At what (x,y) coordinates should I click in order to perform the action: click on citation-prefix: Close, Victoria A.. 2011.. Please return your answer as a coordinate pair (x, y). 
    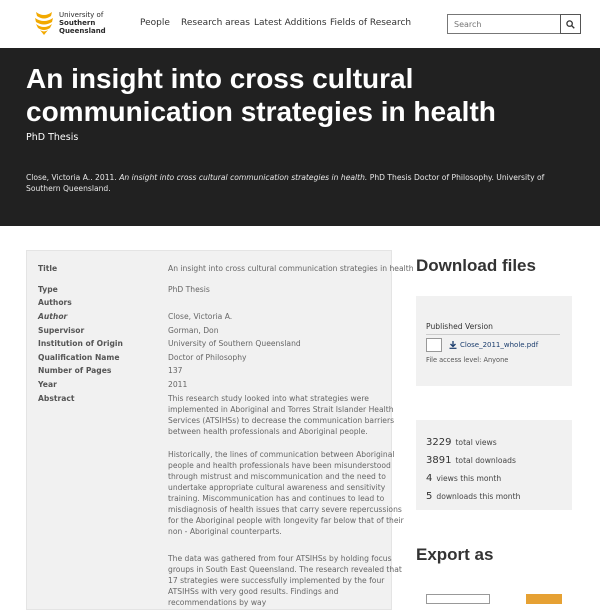
    Looking at the image, I should click on (71, 177).